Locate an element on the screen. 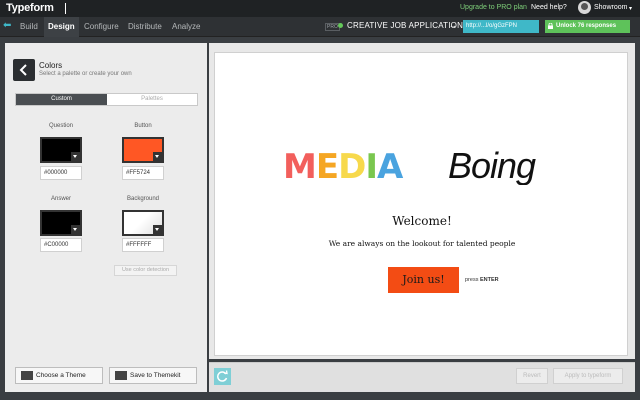 The height and width of the screenshot is (400, 640). press-enter-hint: press ENTER is located at coordinates (482, 280).